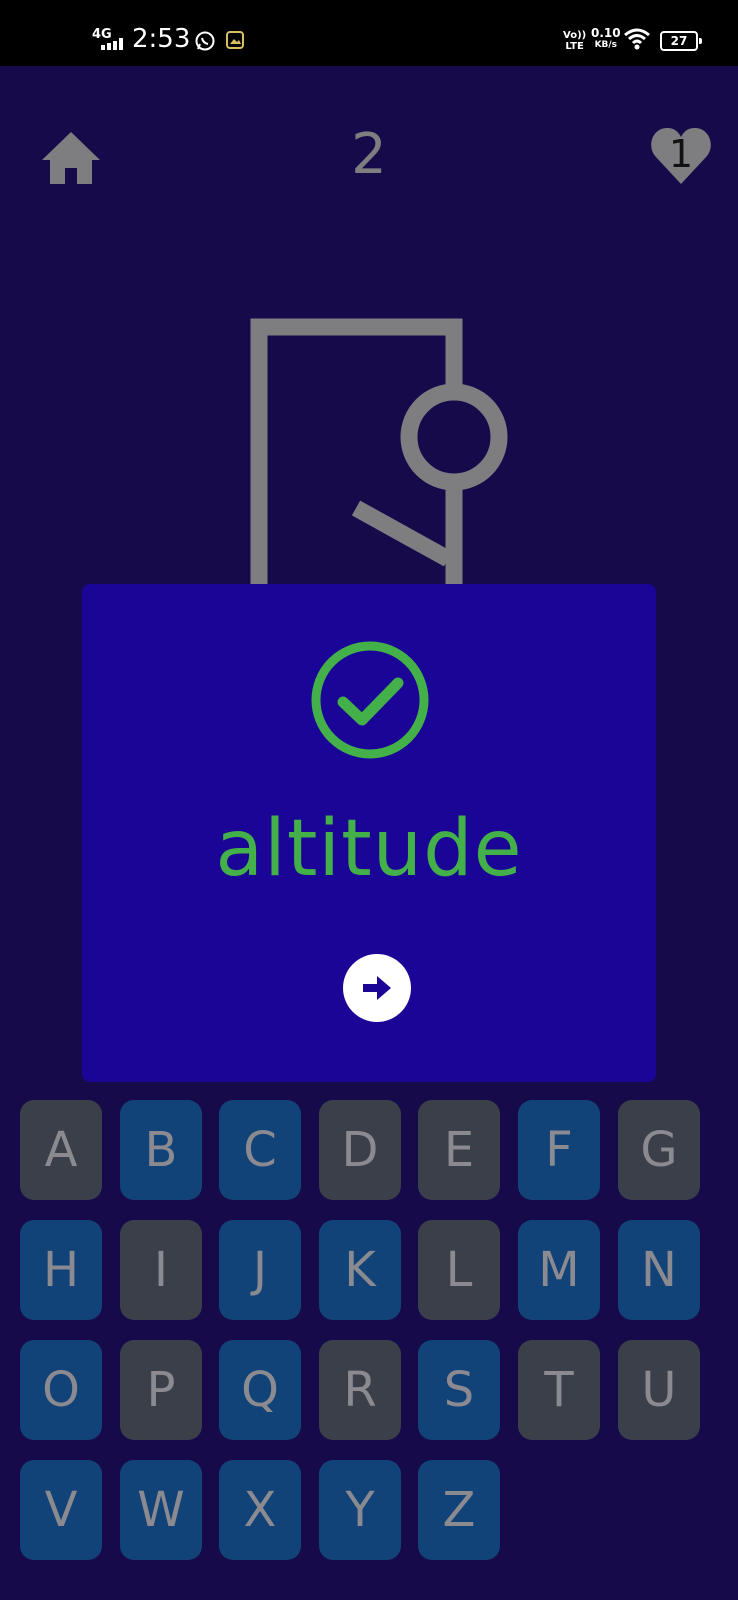 This screenshot has height=1600, width=738. I want to click on key-x: X, so click(260, 1510).